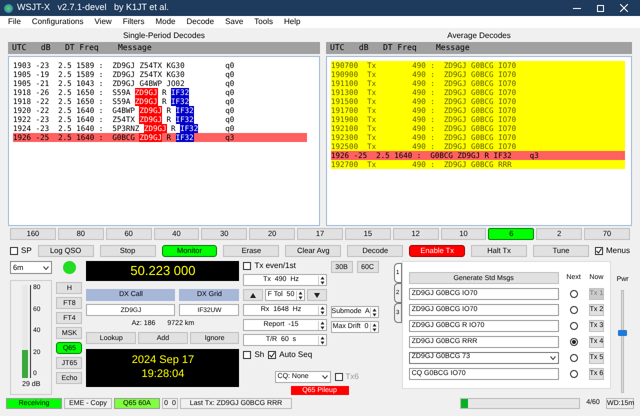 This screenshot has width=640, height=416. What do you see at coordinates (292, 22) in the screenshot?
I see `menu-item: Help` at bounding box center [292, 22].